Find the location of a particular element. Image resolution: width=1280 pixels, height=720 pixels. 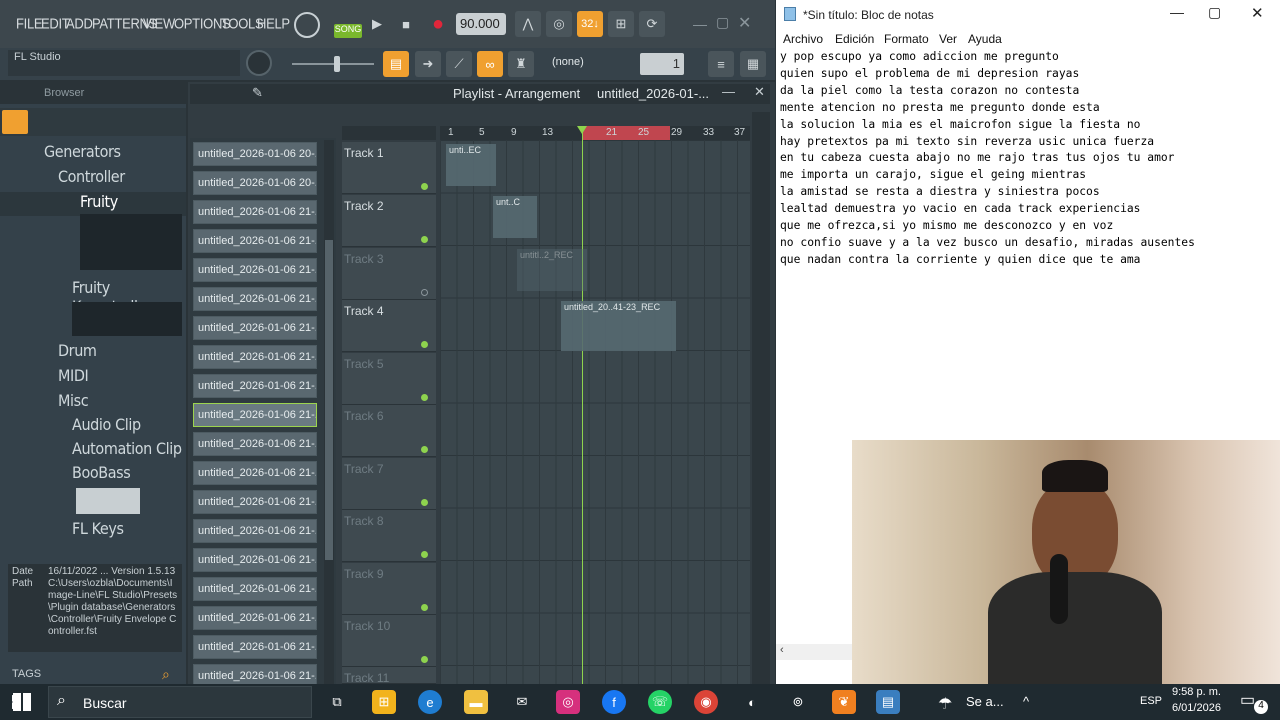

clip: untitled_20..41-23_REC is located at coordinates (618, 326).